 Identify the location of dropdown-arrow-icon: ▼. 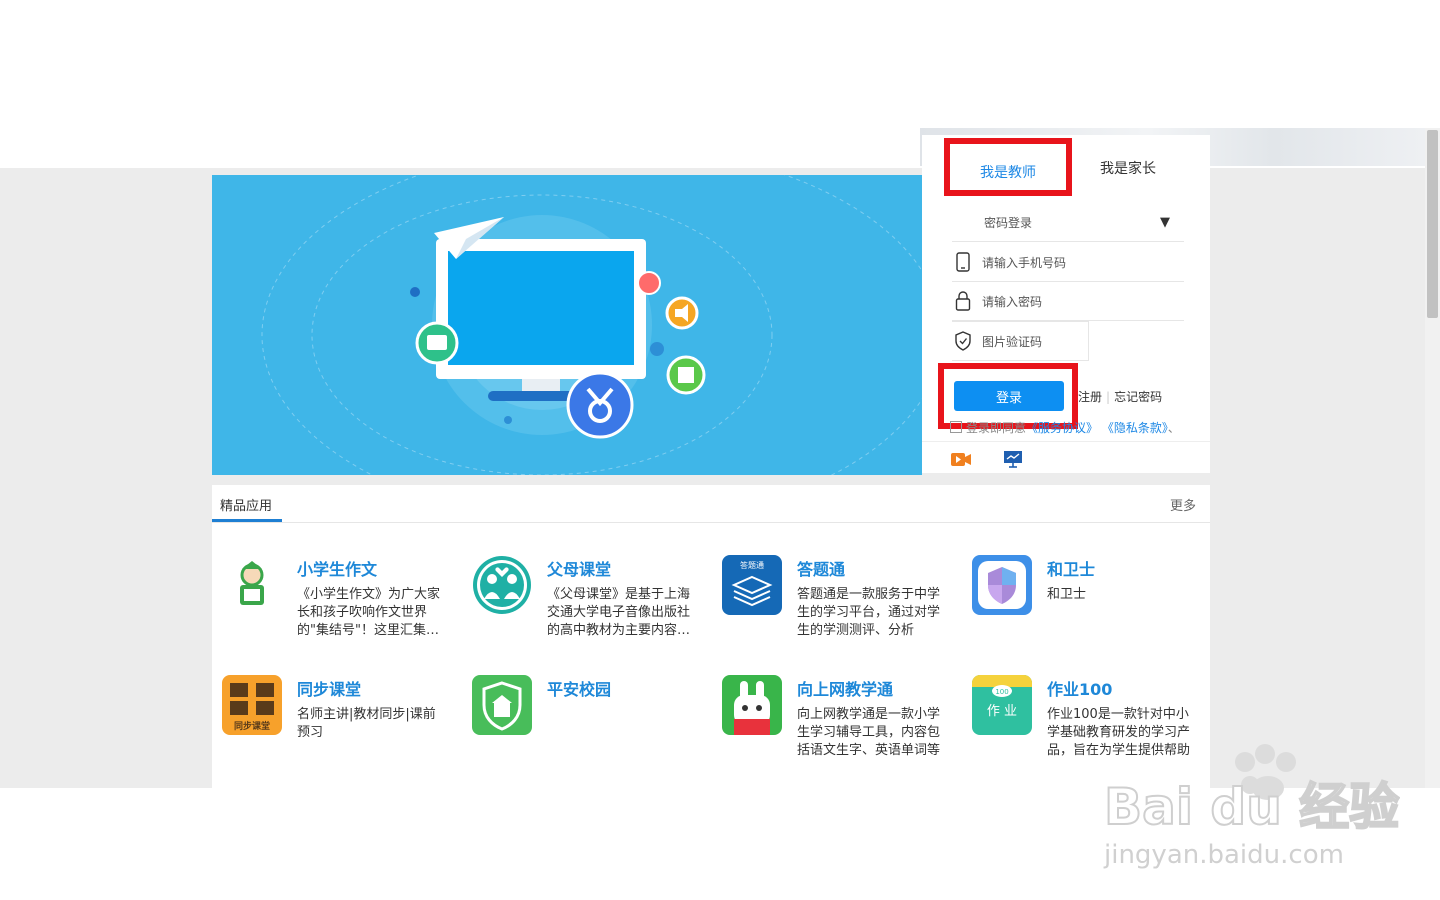
(1165, 222).